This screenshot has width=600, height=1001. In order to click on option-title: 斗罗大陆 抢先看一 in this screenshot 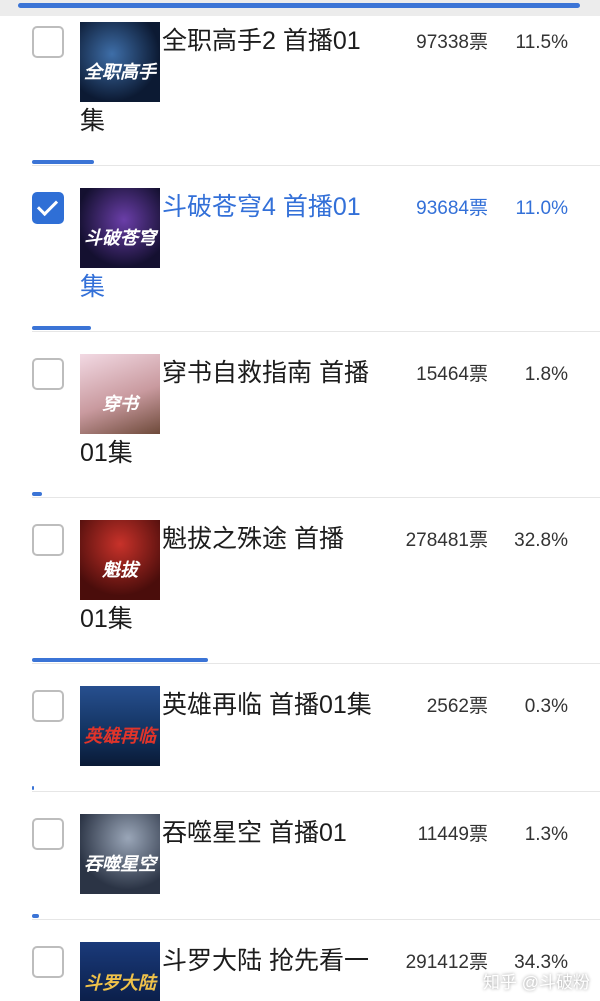, I will do `click(265, 961)`.